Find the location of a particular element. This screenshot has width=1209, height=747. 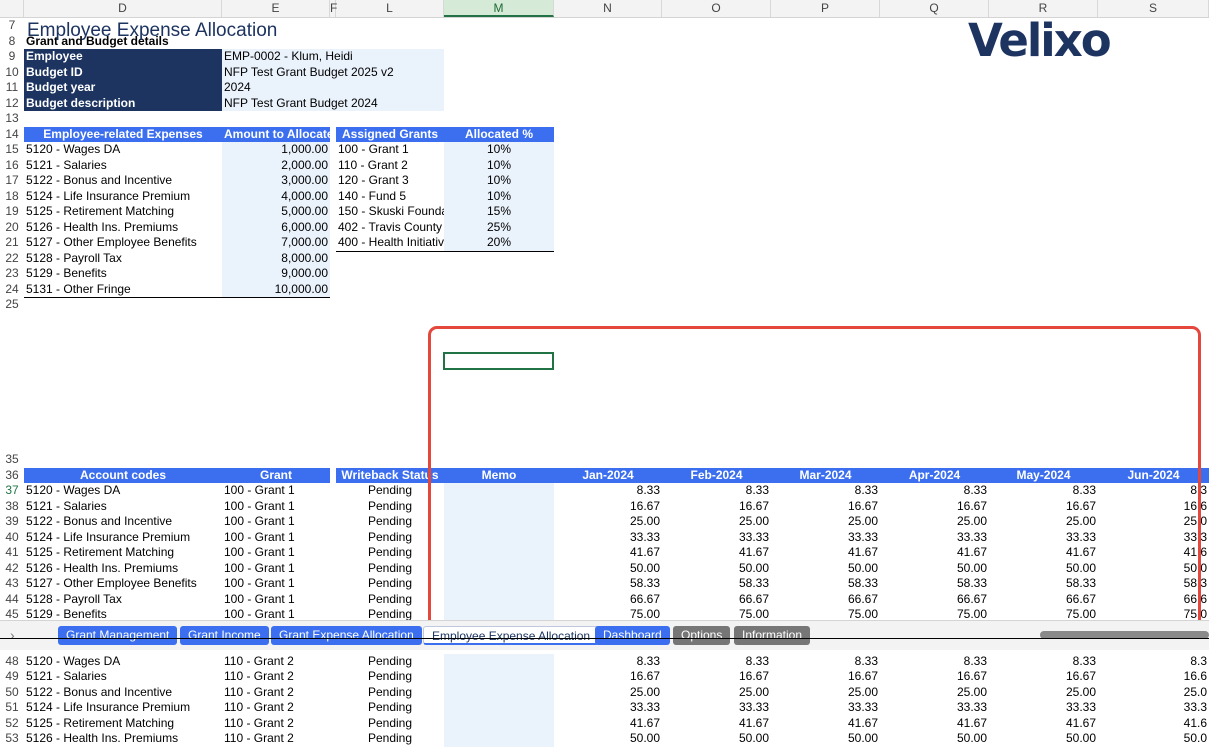

alloc-account: 5125 - Retirement Matching is located at coordinates (123, 724).